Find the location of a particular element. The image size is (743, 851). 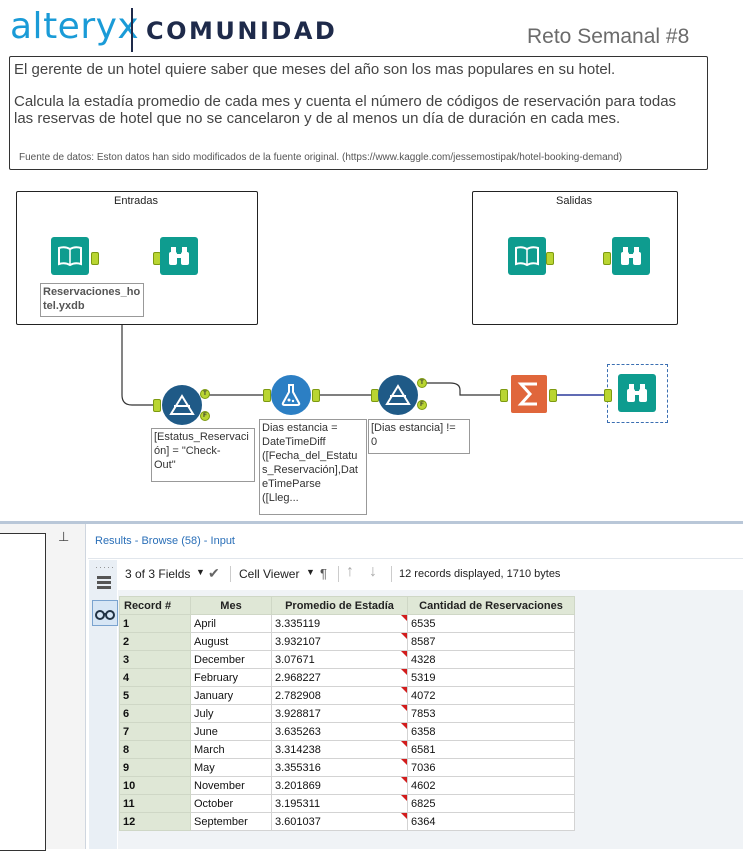

table-cell: 3.195311 is located at coordinates (339, 803).